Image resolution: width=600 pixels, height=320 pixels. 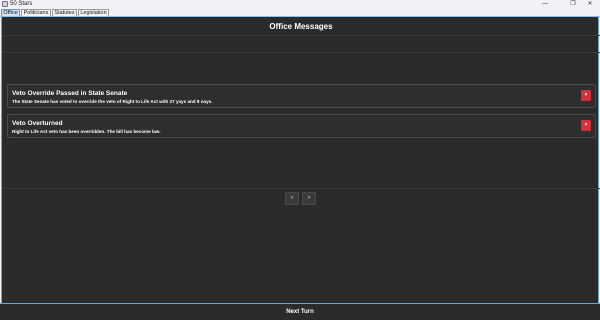 I want to click on next-page-button: >, so click(x=309, y=198).